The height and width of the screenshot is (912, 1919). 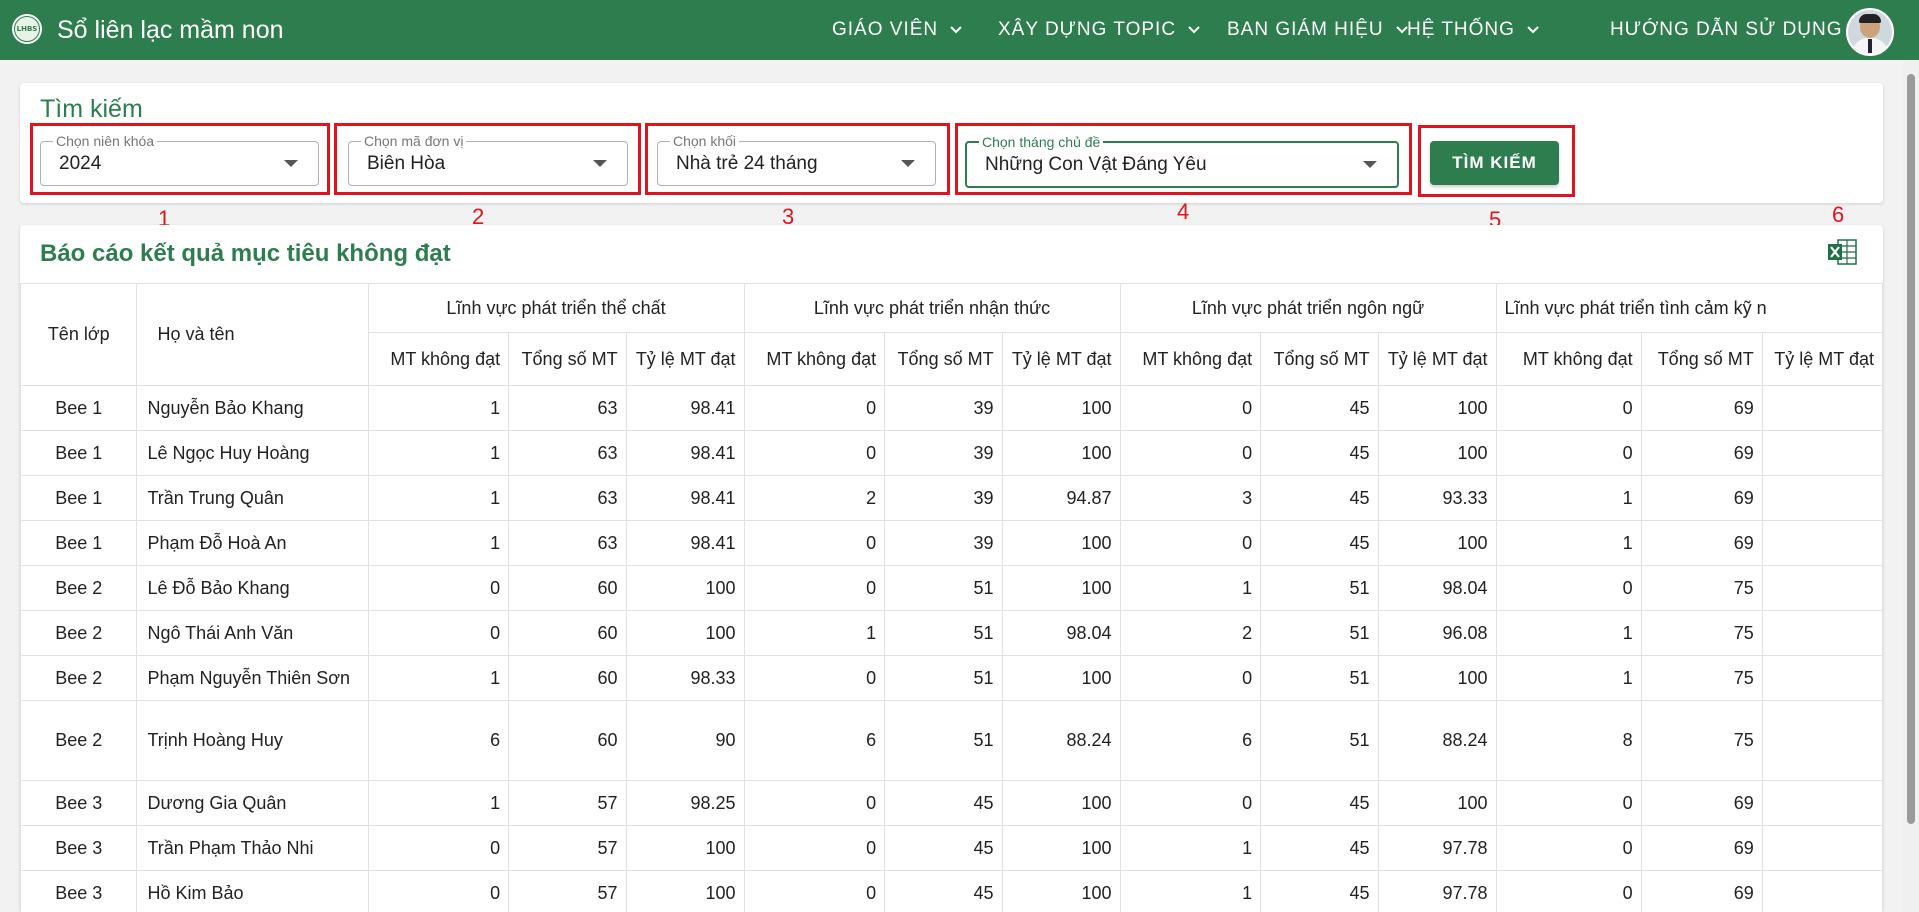 I want to click on cell-value: 8, so click(x=1568, y=740).